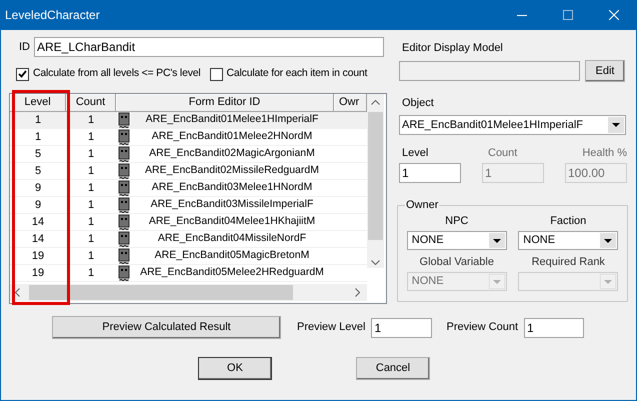 The image size is (637, 401). I want to click on scroll-right-icon, so click(357, 292).